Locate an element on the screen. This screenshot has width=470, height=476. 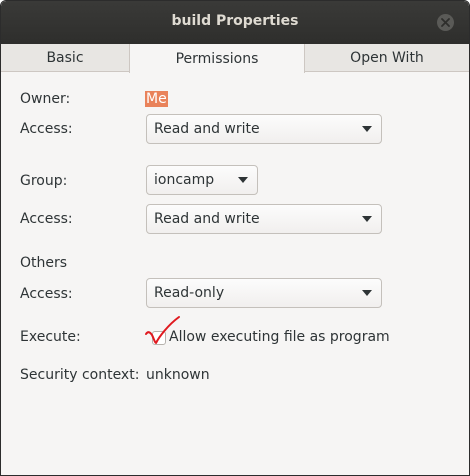
execute-checkbox-label: Allow executing file as program is located at coordinates (279, 337).